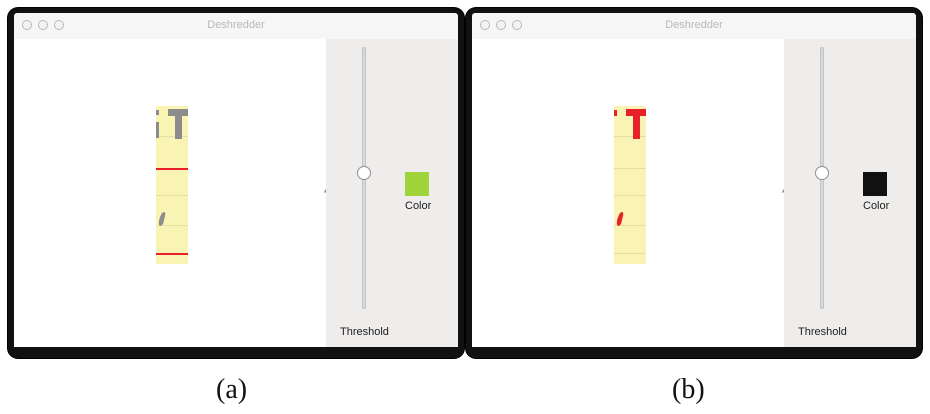 This screenshot has height=414, width=930. What do you see at coordinates (688, 389) in the screenshot?
I see `caption-b: (b)` at bounding box center [688, 389].